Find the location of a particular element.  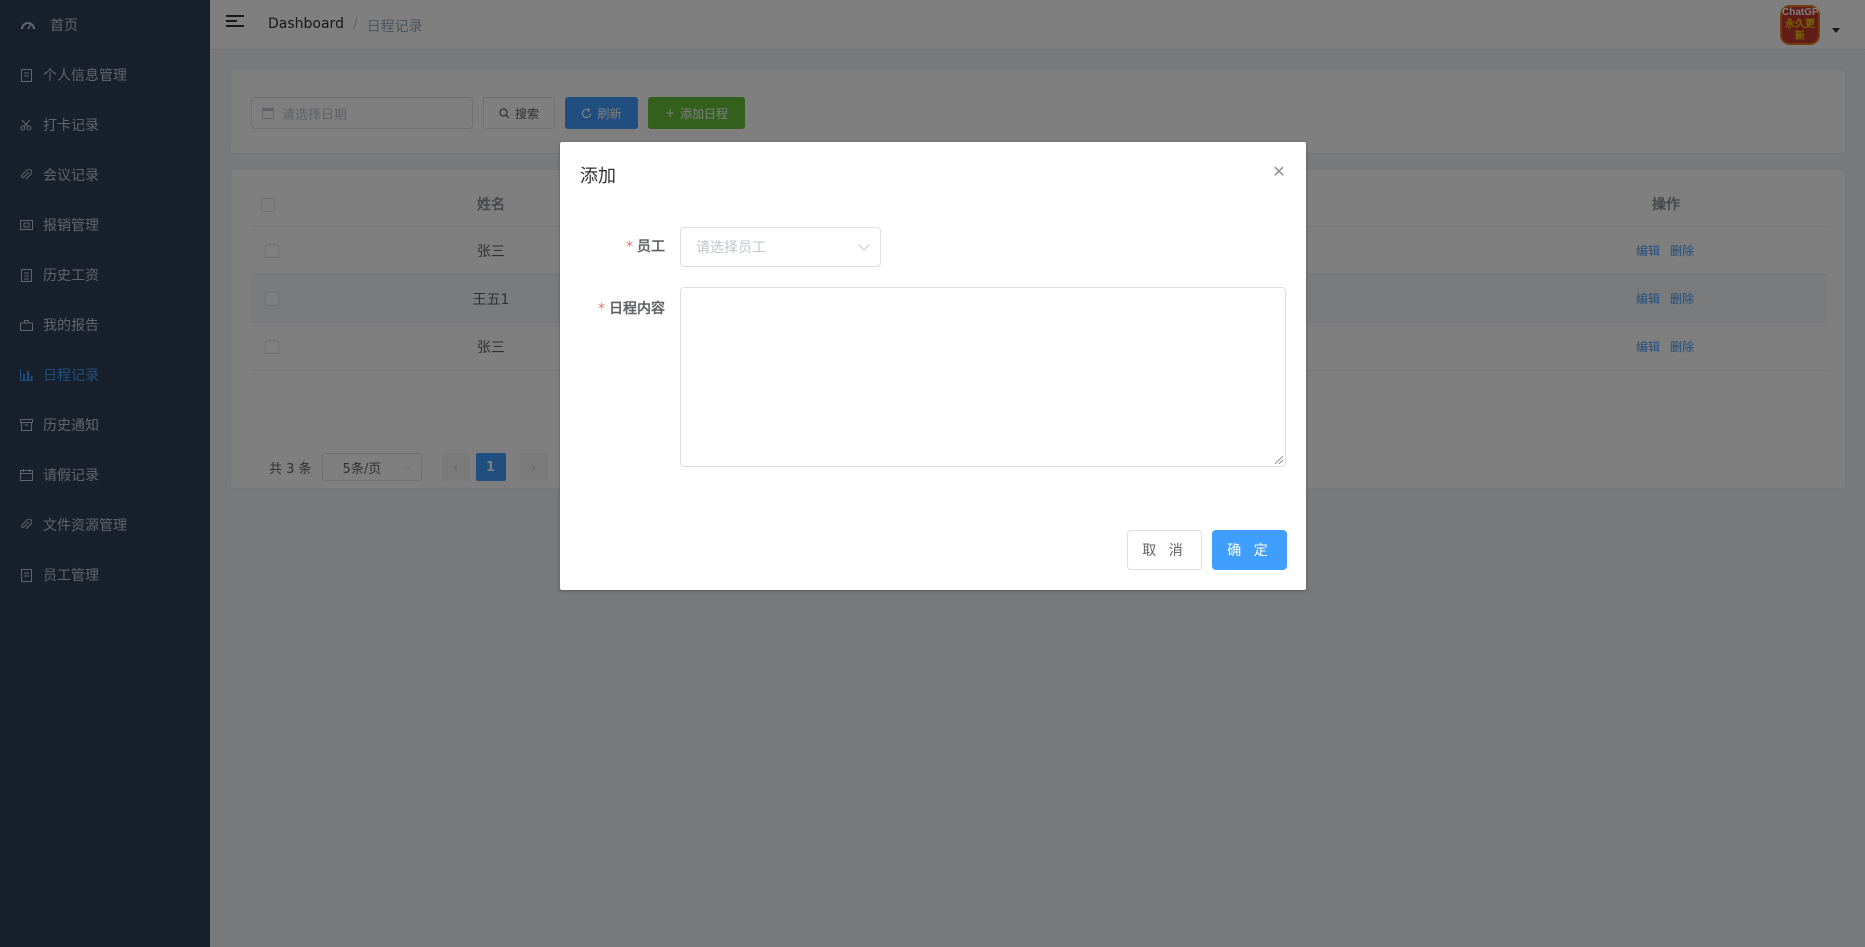

employee-label: * 员工 is located at coordinates (645, 246).